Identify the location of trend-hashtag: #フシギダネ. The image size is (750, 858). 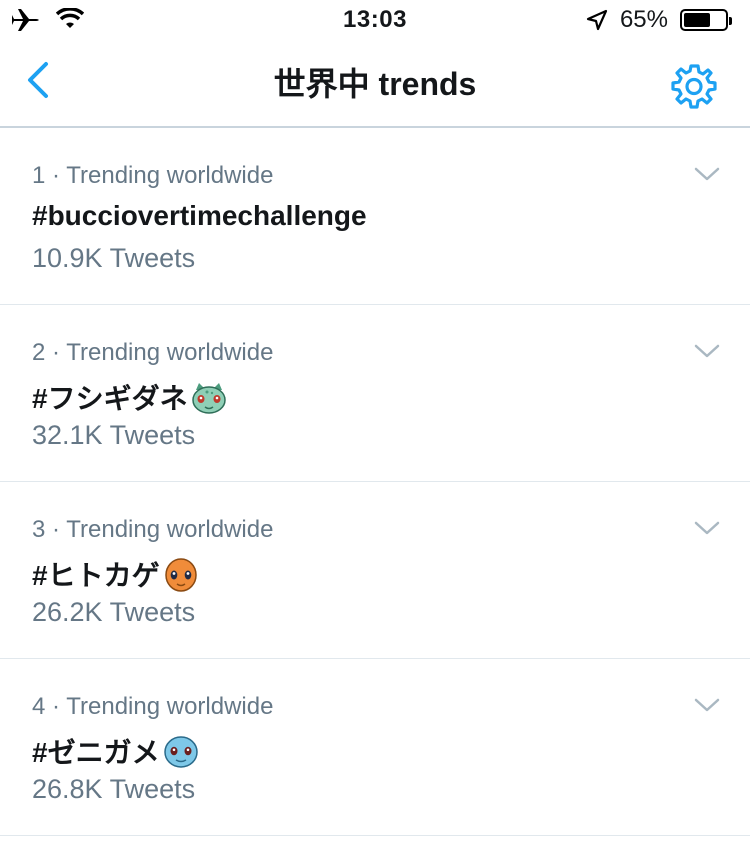
(110, 398).